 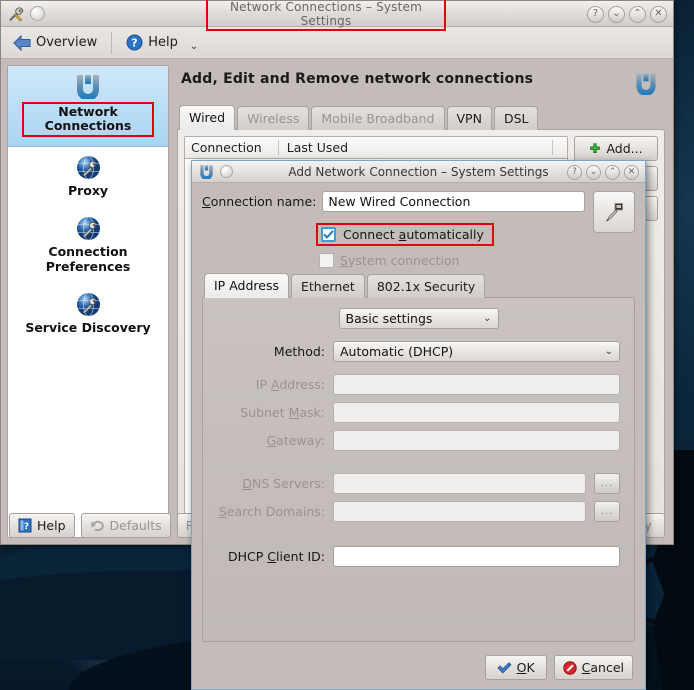 What do you see at coordinates (469, 118) in the screenshot?
I see `tab-vpn: VPN` at bounding box center [469, 118].